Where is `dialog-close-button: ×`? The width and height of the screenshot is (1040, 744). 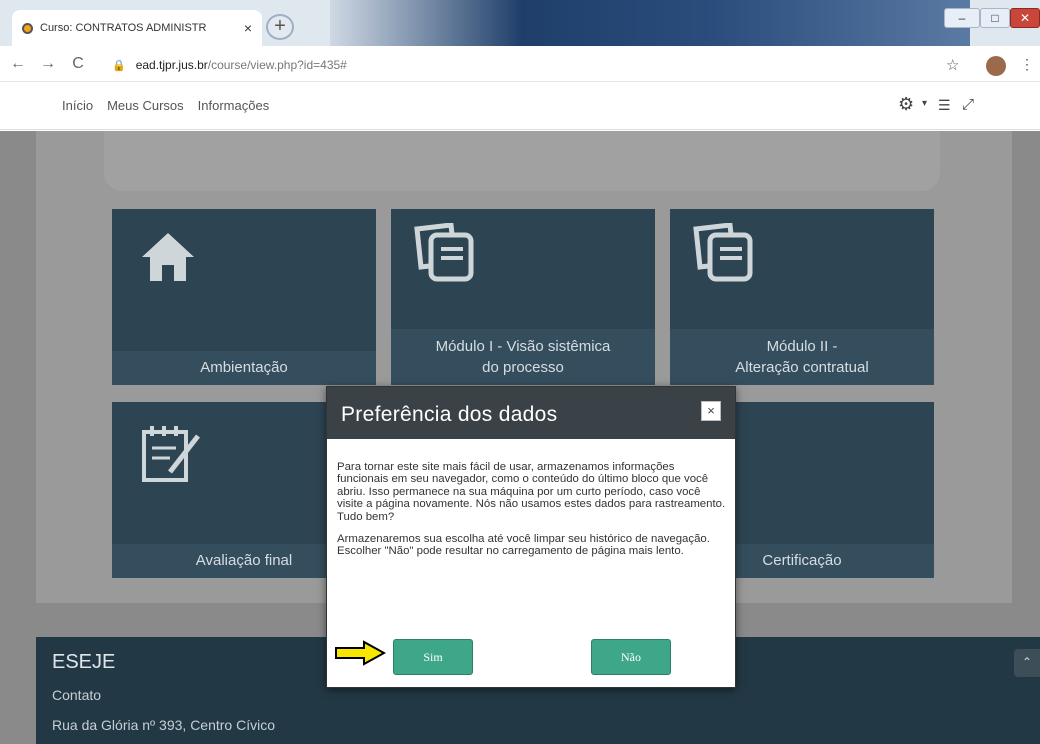
dialog-close-button: × is located at coordinates (711, 411).